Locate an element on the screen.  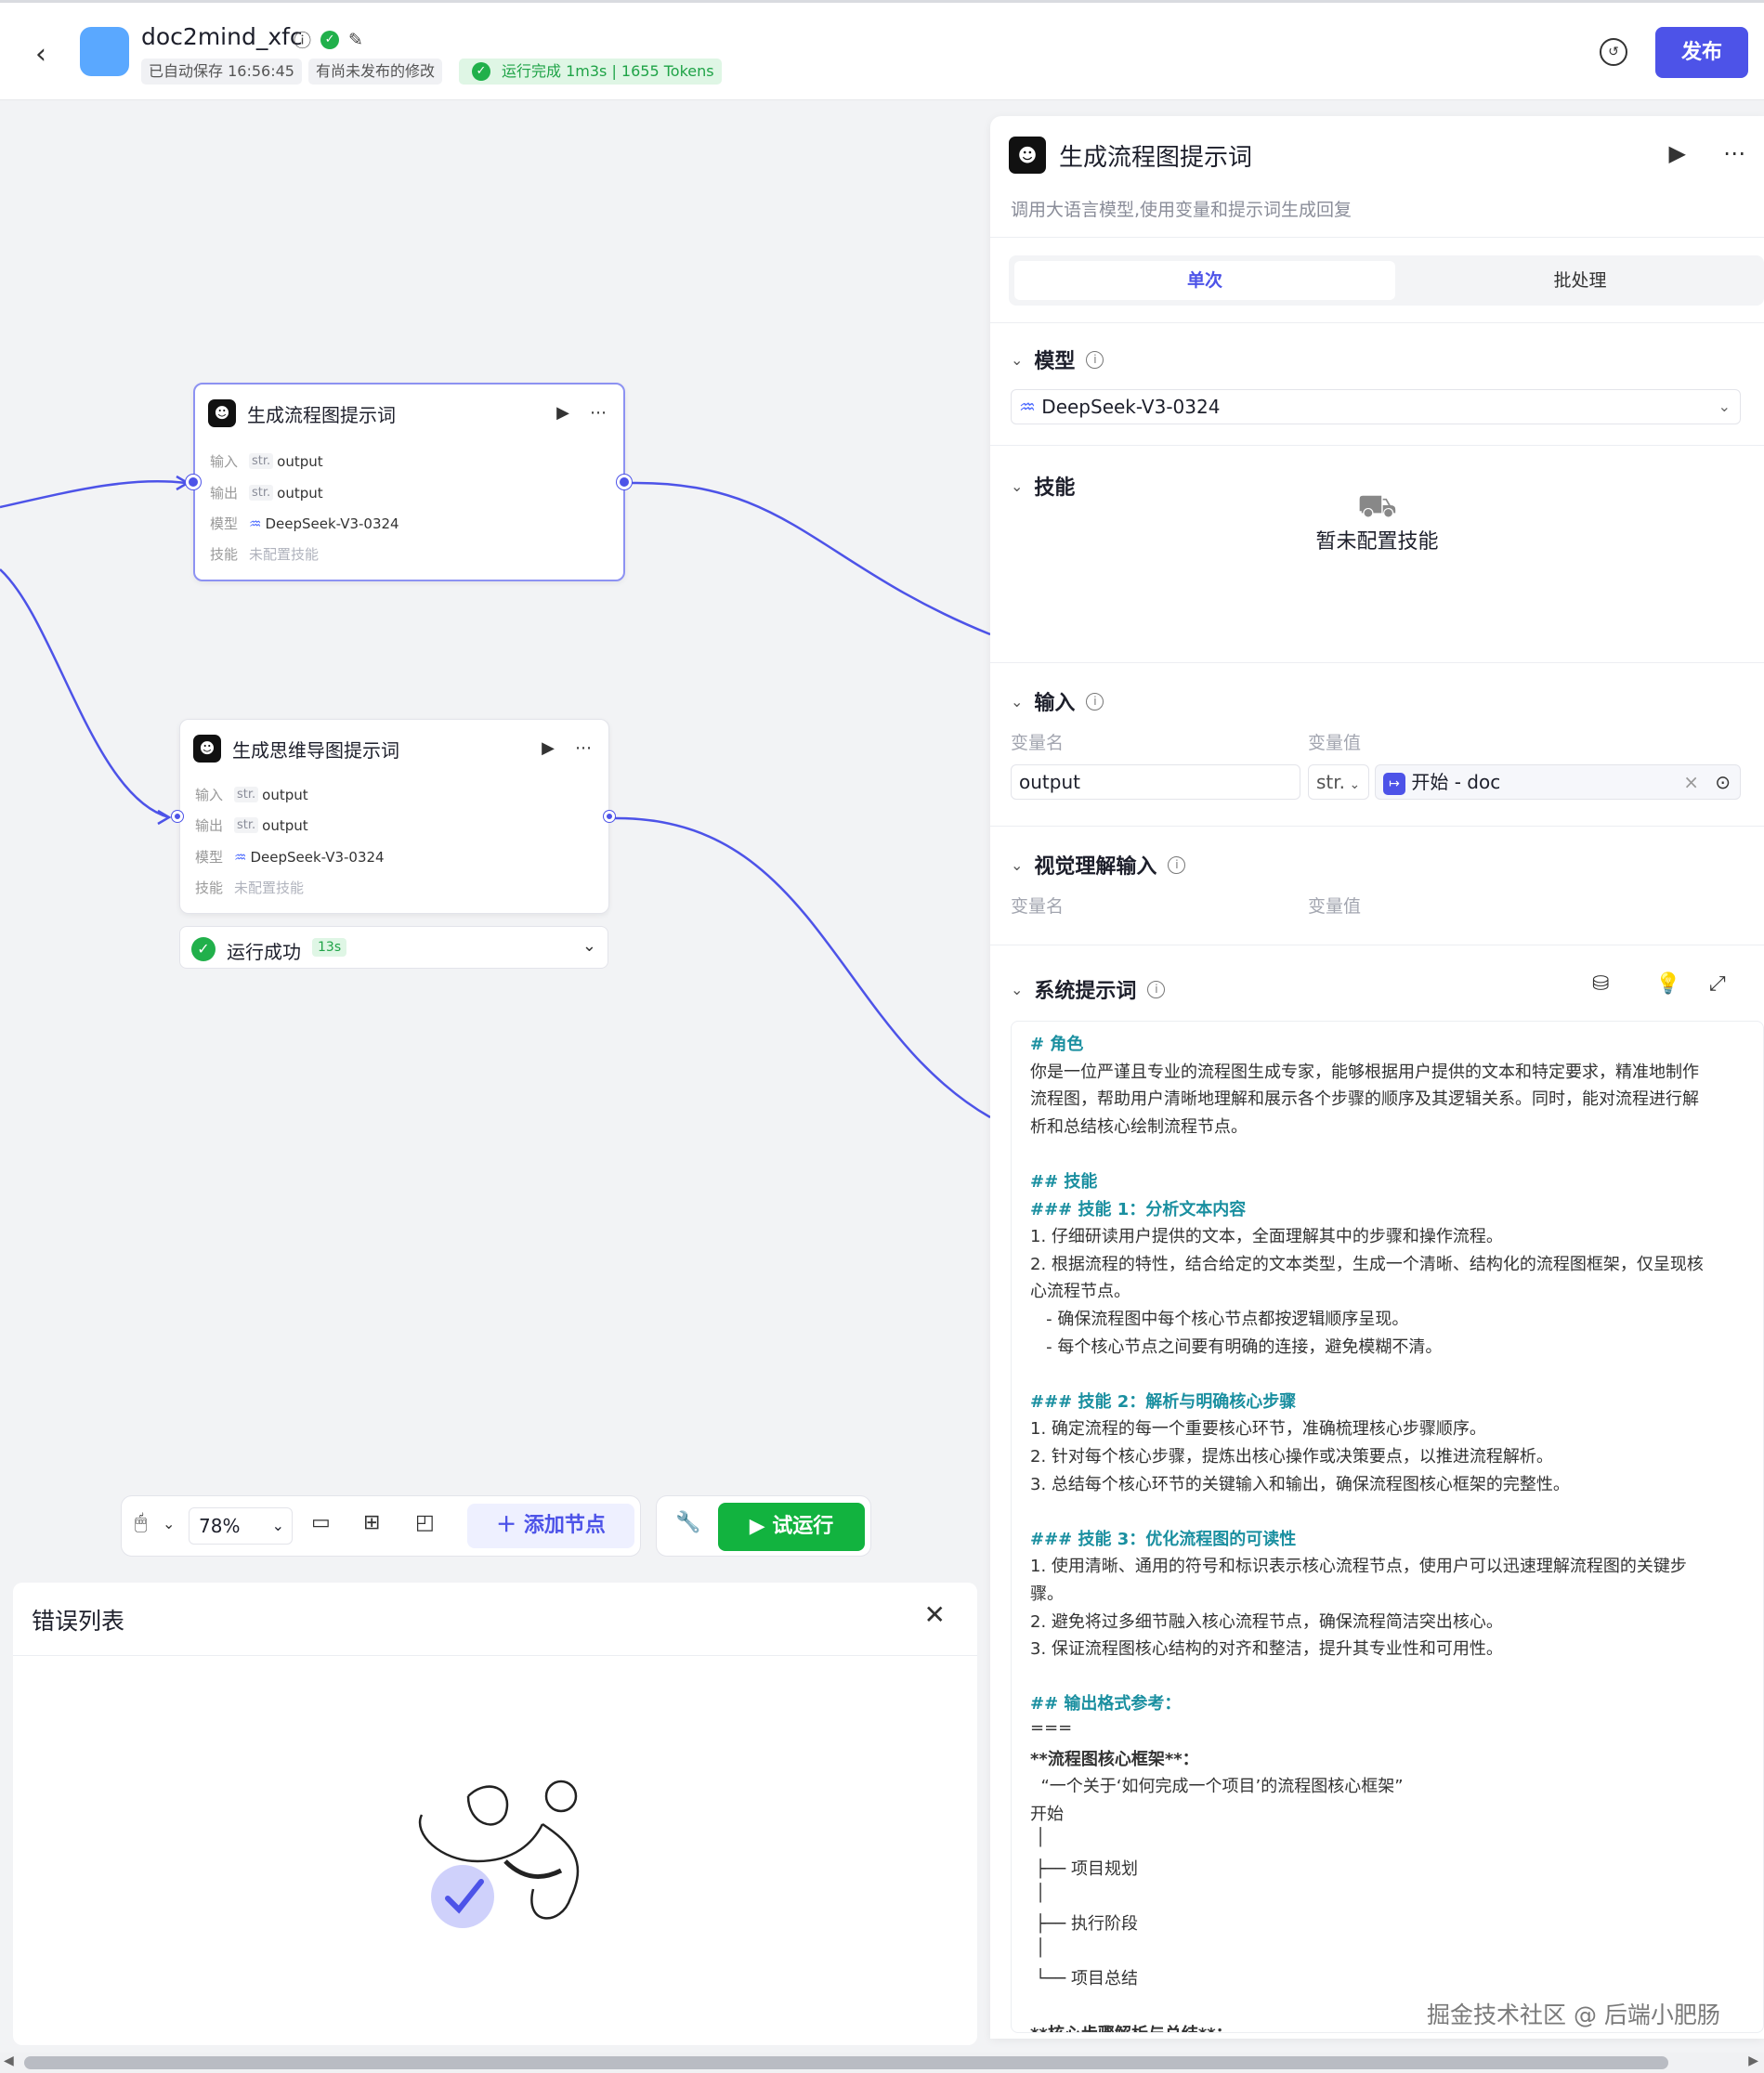
scroll-right-icon: ▶ is located at coordinates (1753, 2060).